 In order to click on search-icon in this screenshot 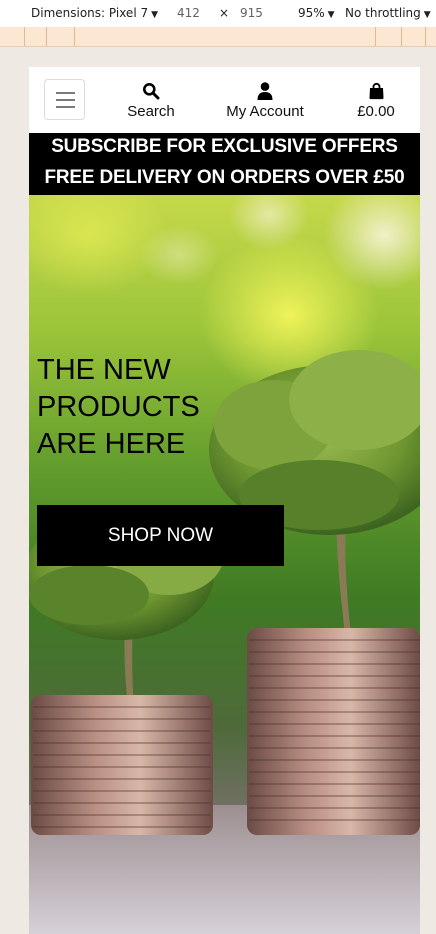, I will do `click(151, 91)`.